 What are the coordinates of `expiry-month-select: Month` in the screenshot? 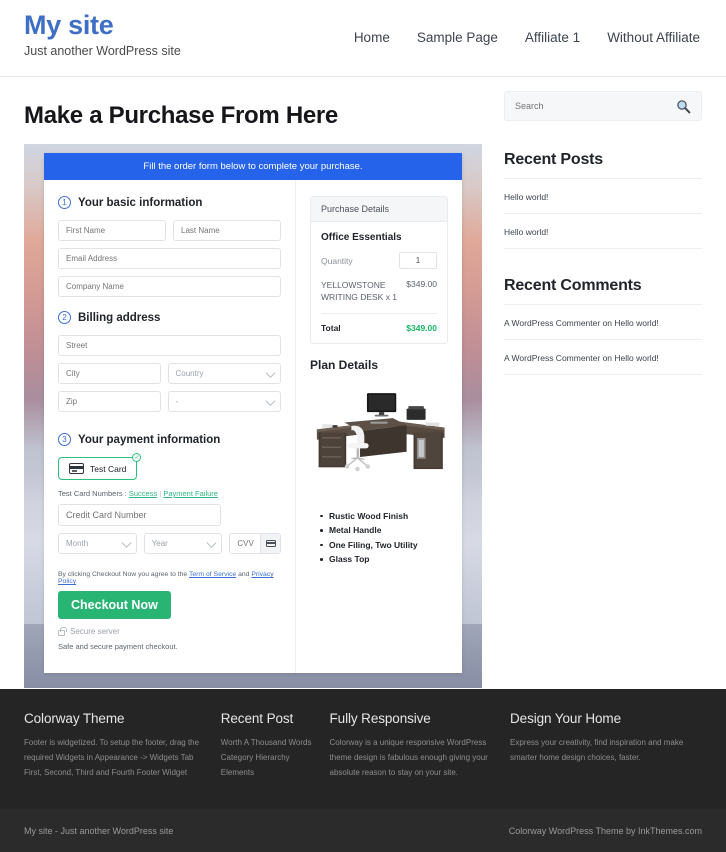 It's located at (97, 543).